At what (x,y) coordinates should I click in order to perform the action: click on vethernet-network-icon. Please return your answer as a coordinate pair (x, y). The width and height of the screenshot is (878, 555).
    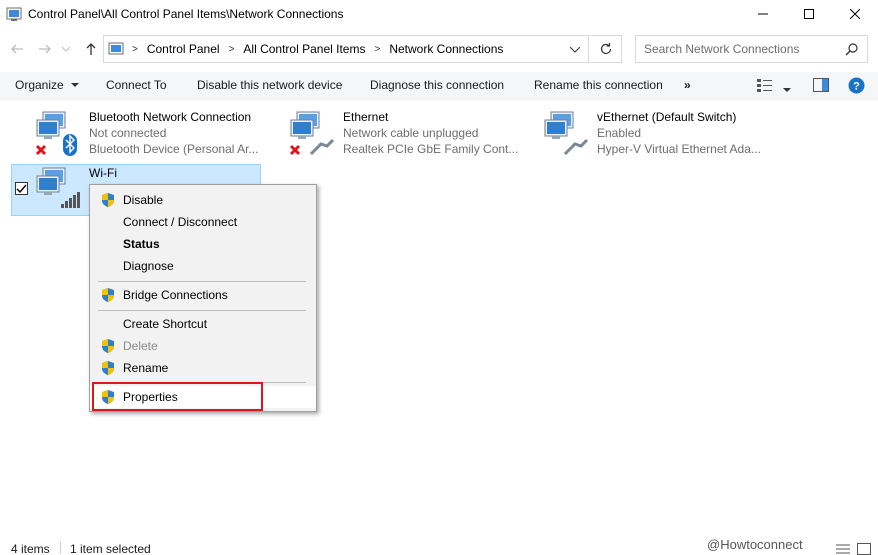
    Looking at the image, I should click on (566, 133).